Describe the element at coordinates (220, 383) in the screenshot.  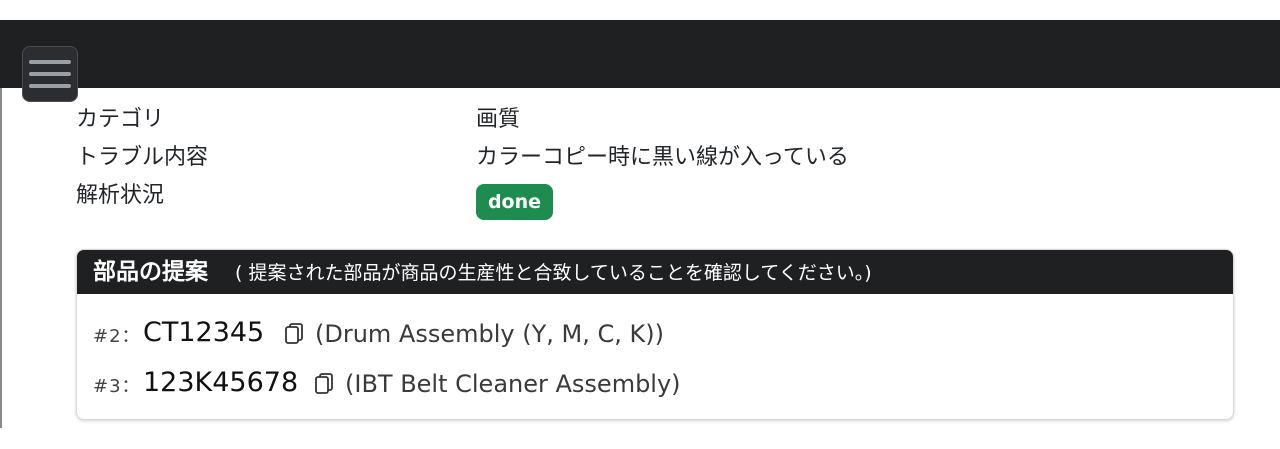
I see `part-code: 123K45678` at that location.